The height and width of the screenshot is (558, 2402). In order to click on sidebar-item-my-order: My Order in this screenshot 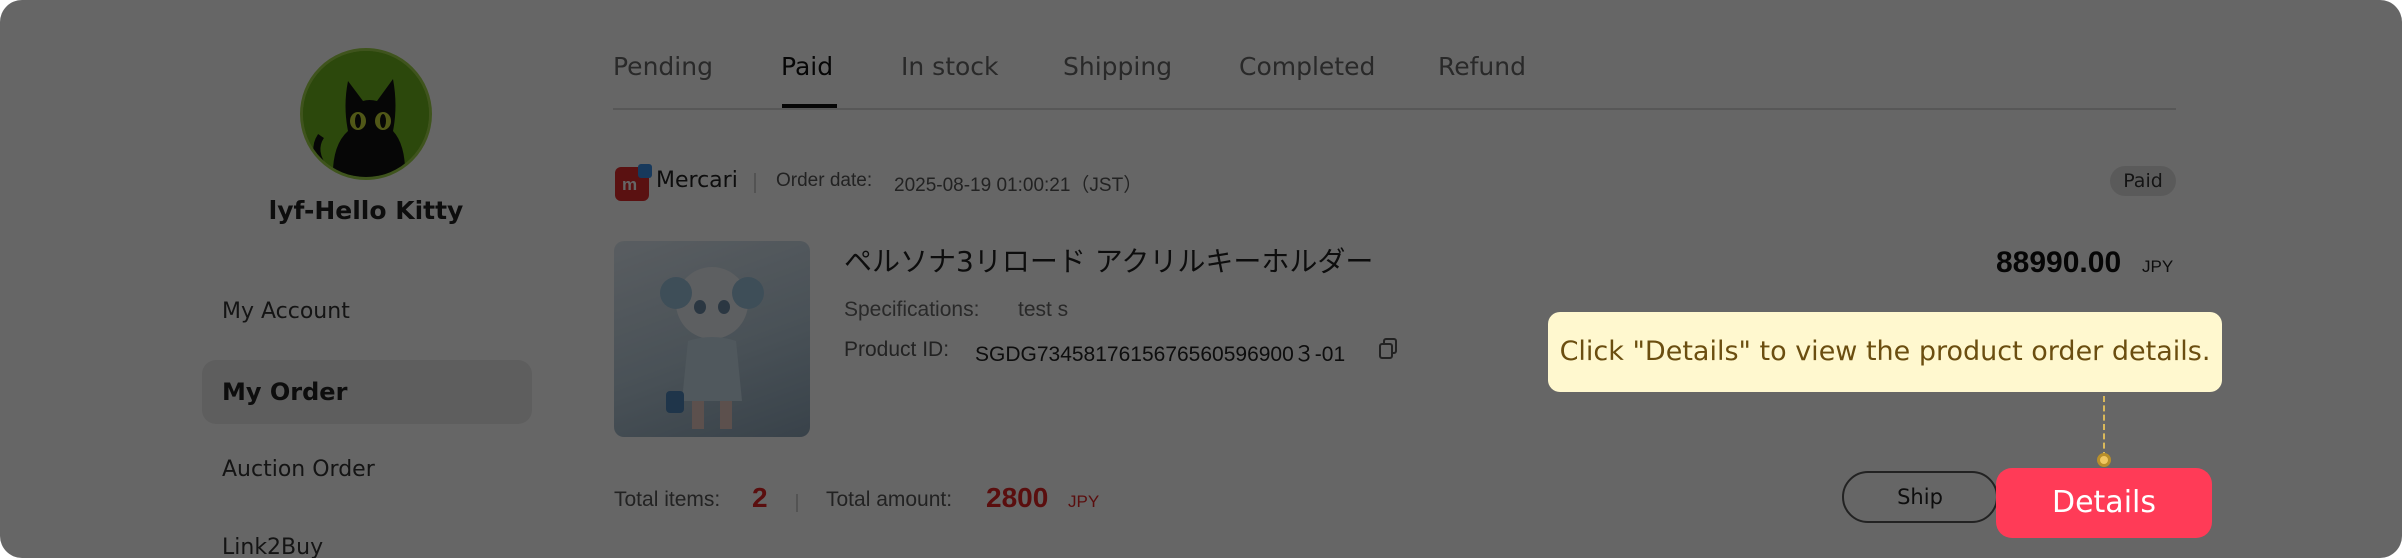, I will do `click(367, 392)`.